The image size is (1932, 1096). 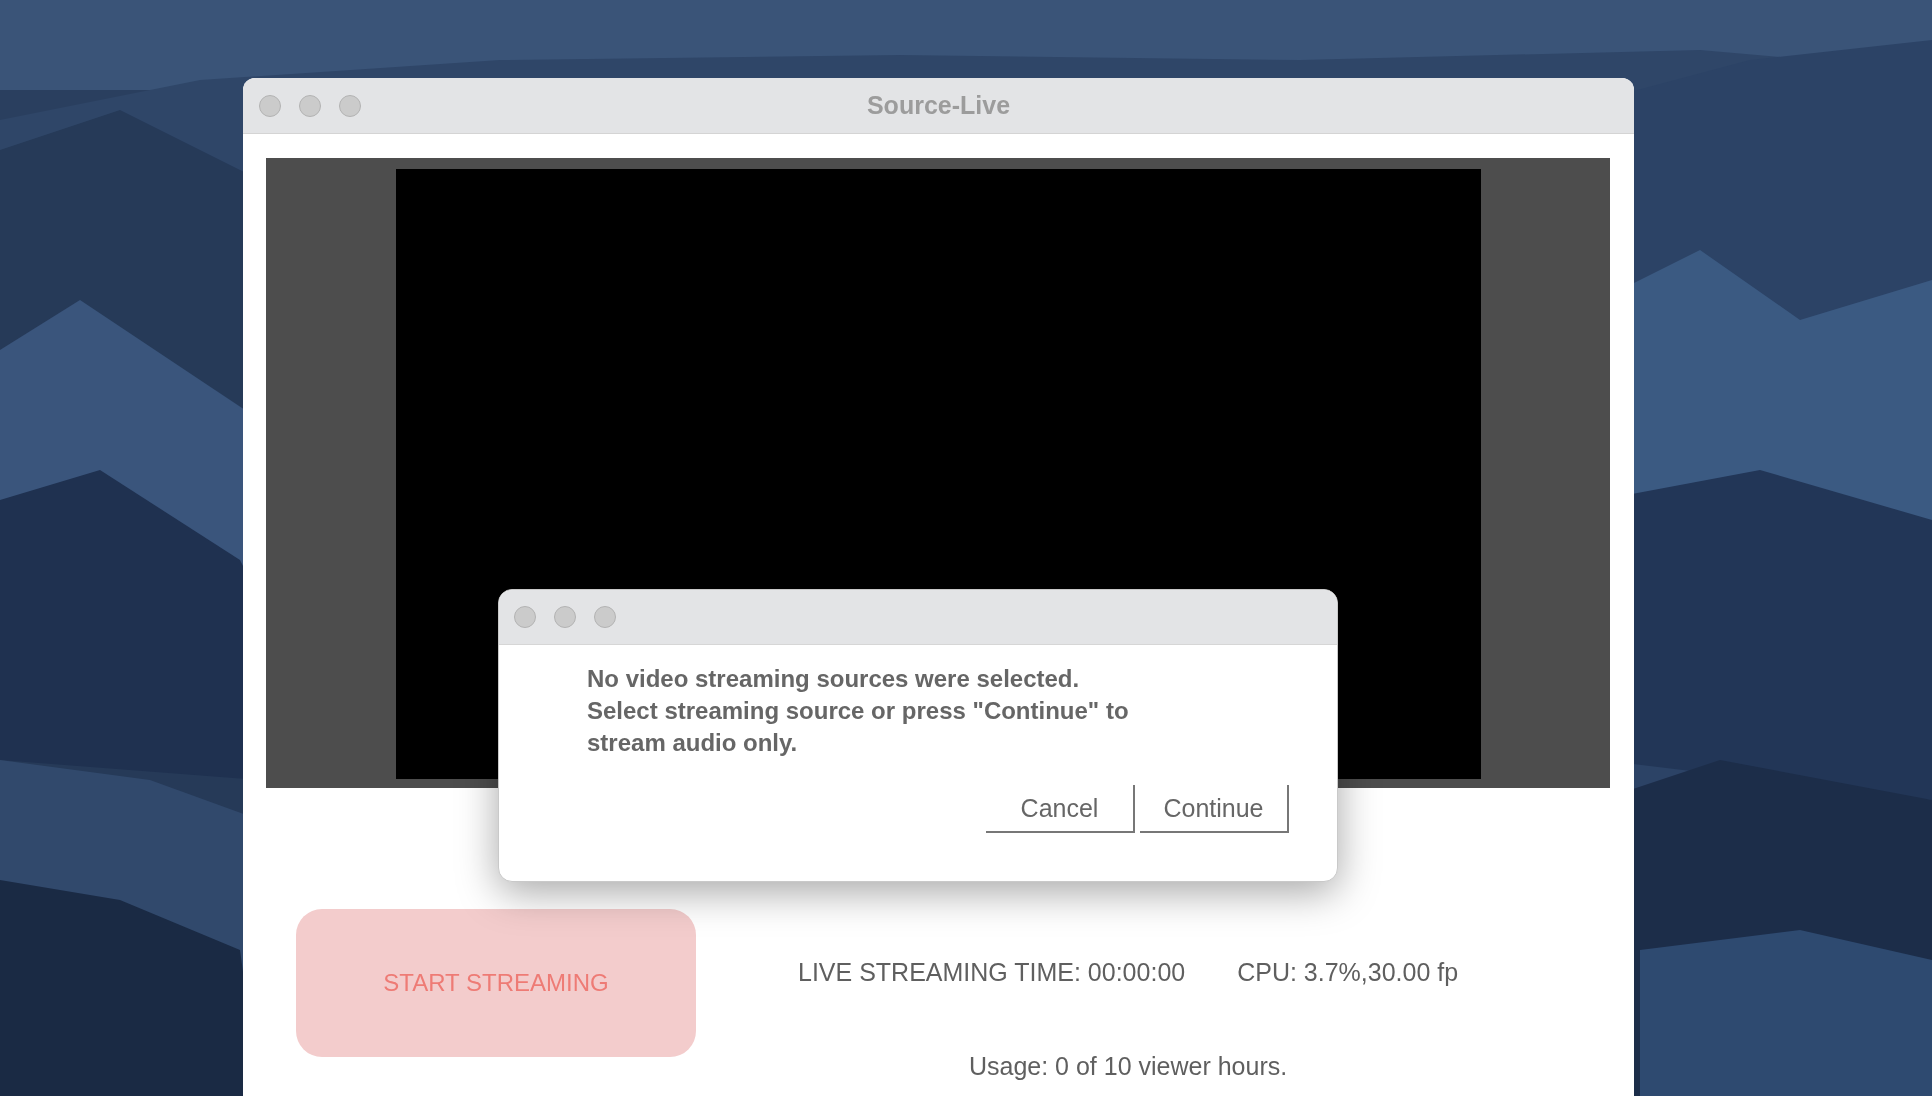 What do you see at coordinates (1128, 1066) in the screenshot?
I see `usage-label: Usage: 0 of 10 viewer hours.` at bounding box center [1128, 1066].